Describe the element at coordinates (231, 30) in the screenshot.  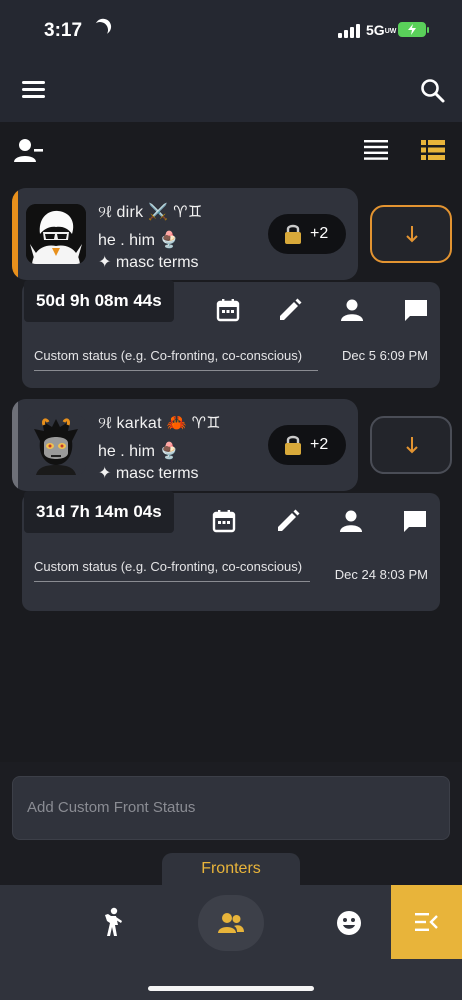
I see `status-bar: 3:17 5GUW` at that location.